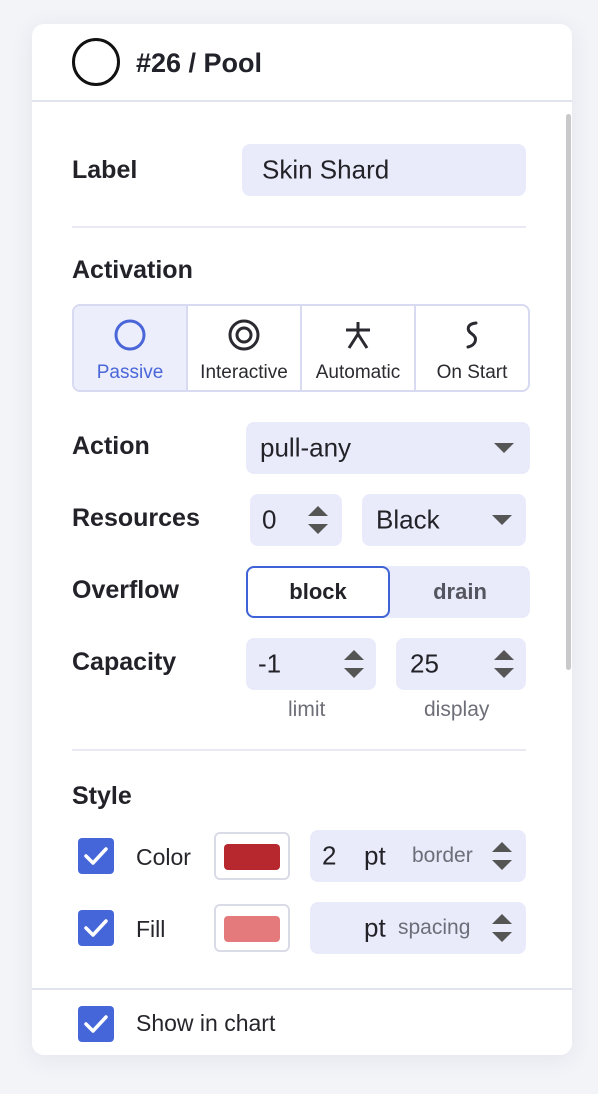  I want to click on resources-color-value: Black, so click(408, 519).